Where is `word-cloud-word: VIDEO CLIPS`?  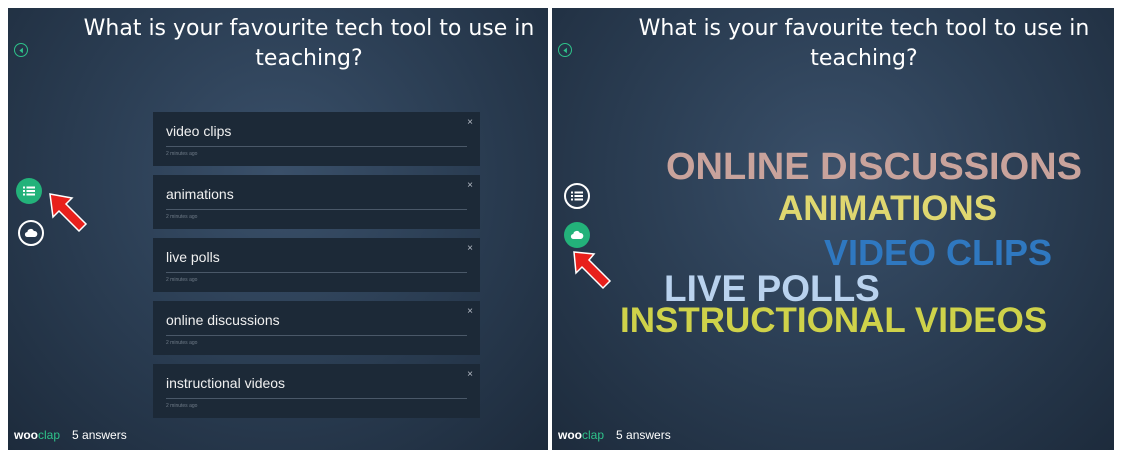
word-cloud-word: VIDEO CLIPS is located at coordinates (938, 252).